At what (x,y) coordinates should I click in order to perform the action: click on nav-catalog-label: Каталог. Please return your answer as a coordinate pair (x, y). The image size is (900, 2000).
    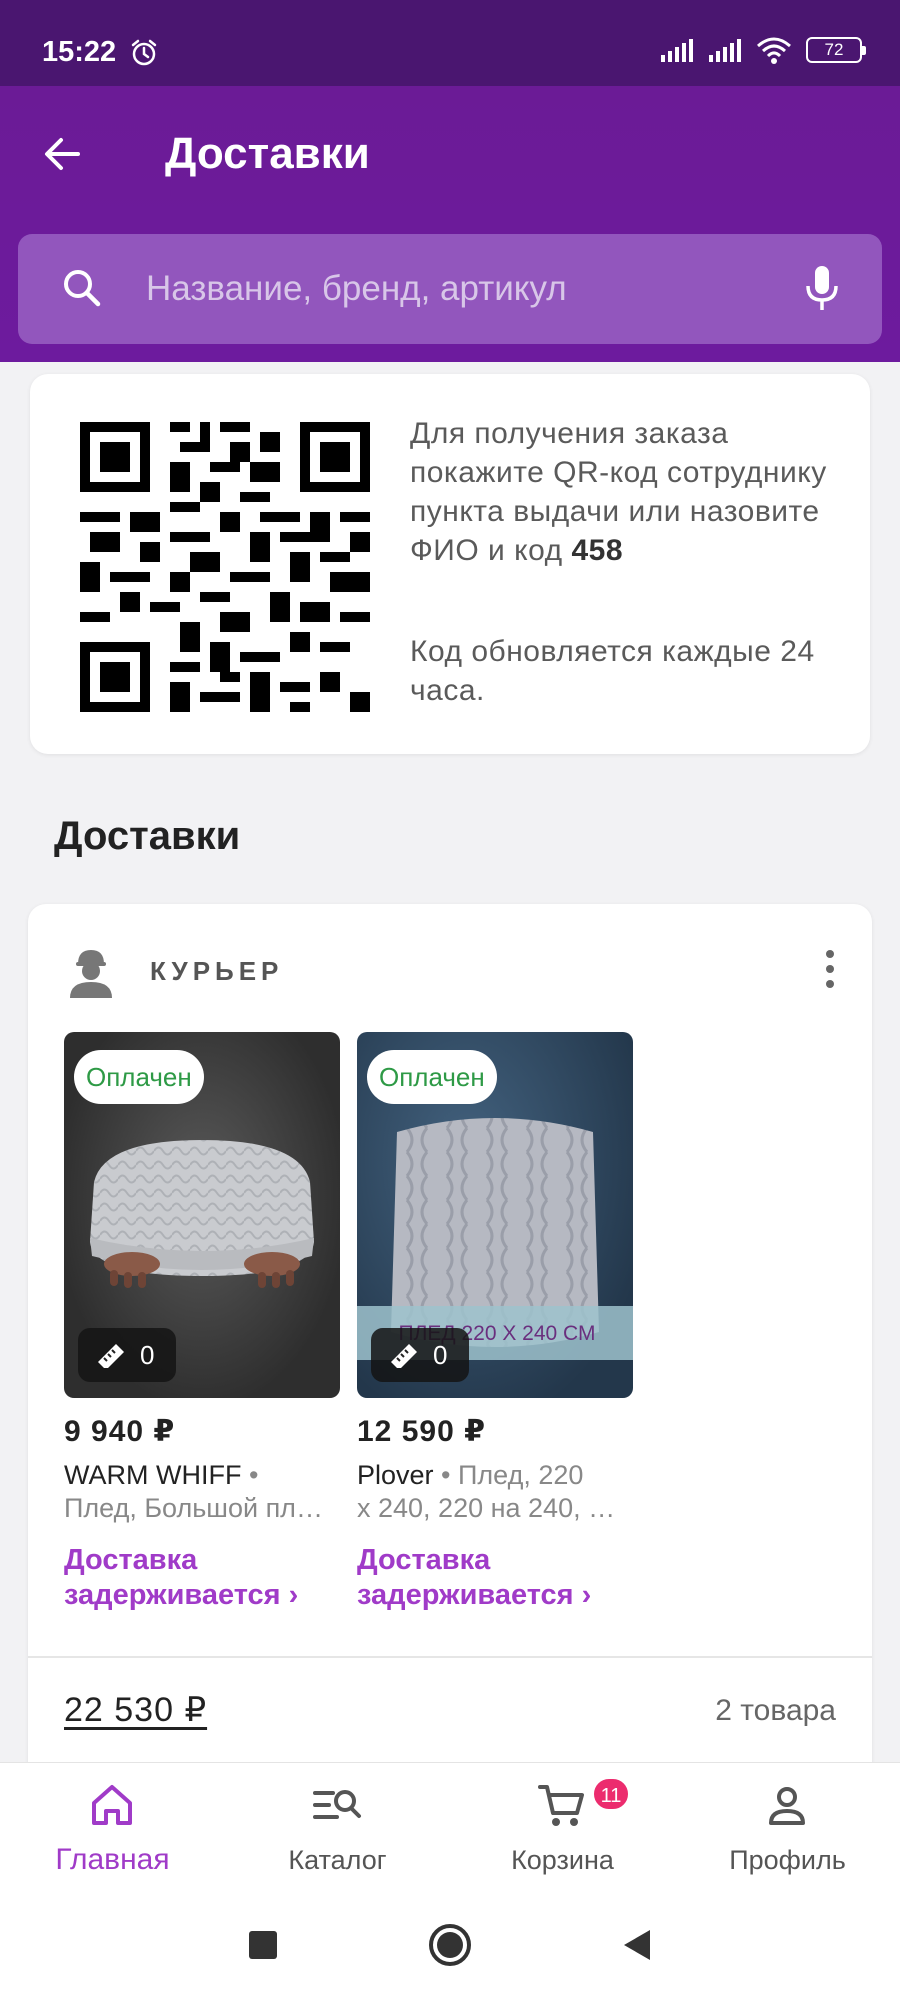
    Looking at the image, I should click on (337, 1860).